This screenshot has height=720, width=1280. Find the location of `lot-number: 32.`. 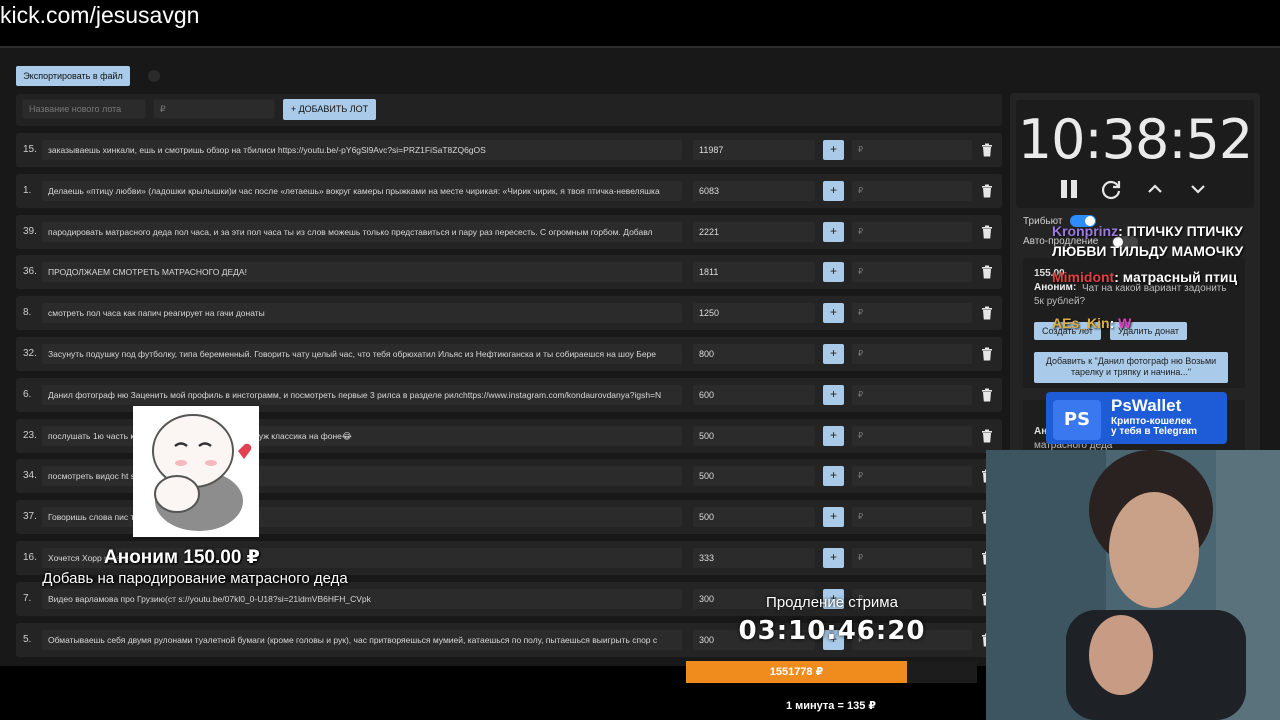

lot-number: 32. is located at coordinates (30, 353).